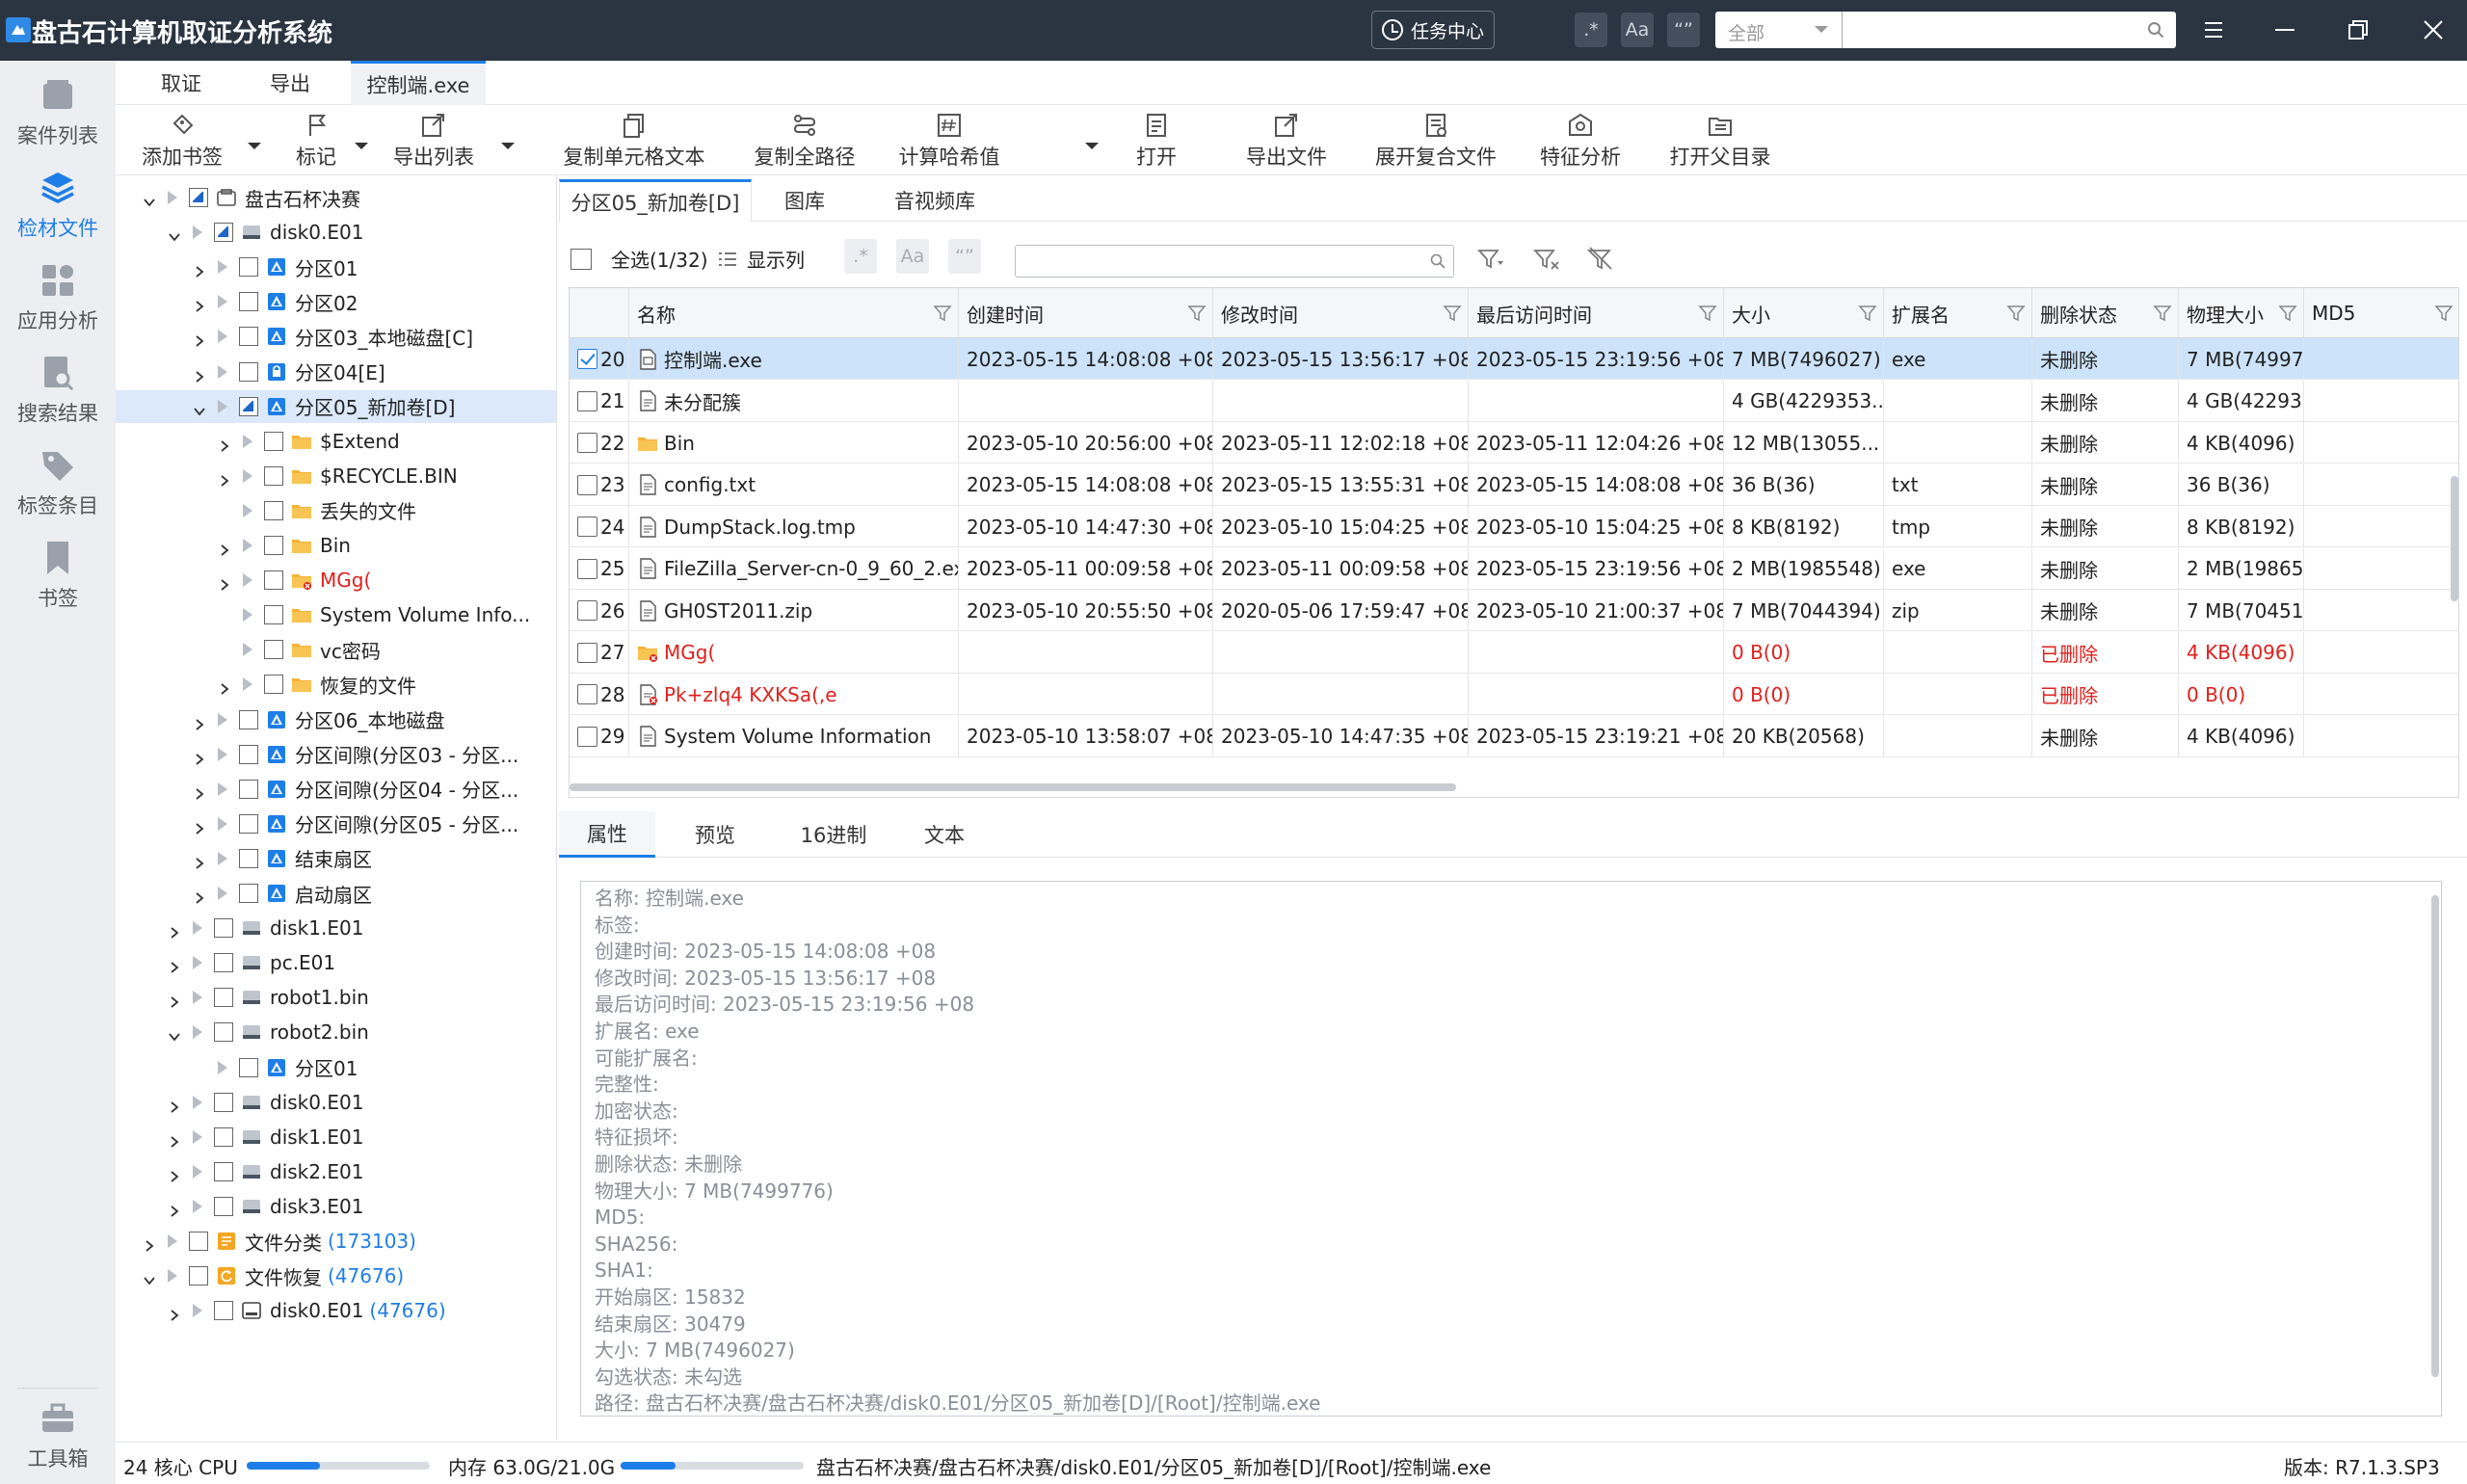 This screenshot has height=1484, width=2467. What do you see at coordinates (336, 893) in the screenshot?
I see `tree-node: 启动扇区` at bounding box center [336, 893].